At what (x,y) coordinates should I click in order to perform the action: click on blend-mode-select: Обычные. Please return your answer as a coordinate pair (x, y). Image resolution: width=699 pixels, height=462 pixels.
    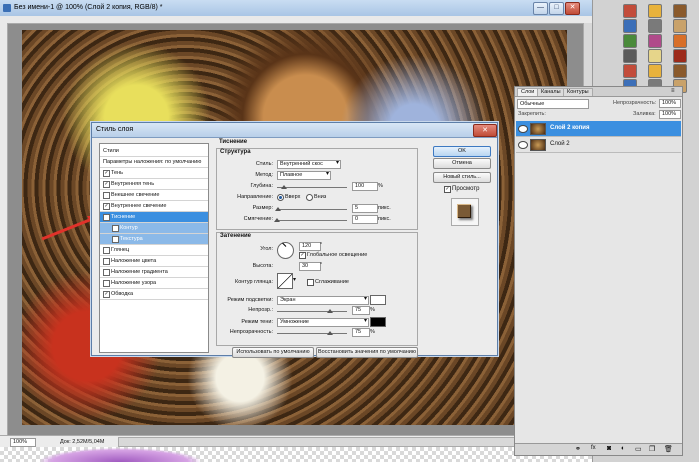
    Looking at the image, I should click on (553, 104).